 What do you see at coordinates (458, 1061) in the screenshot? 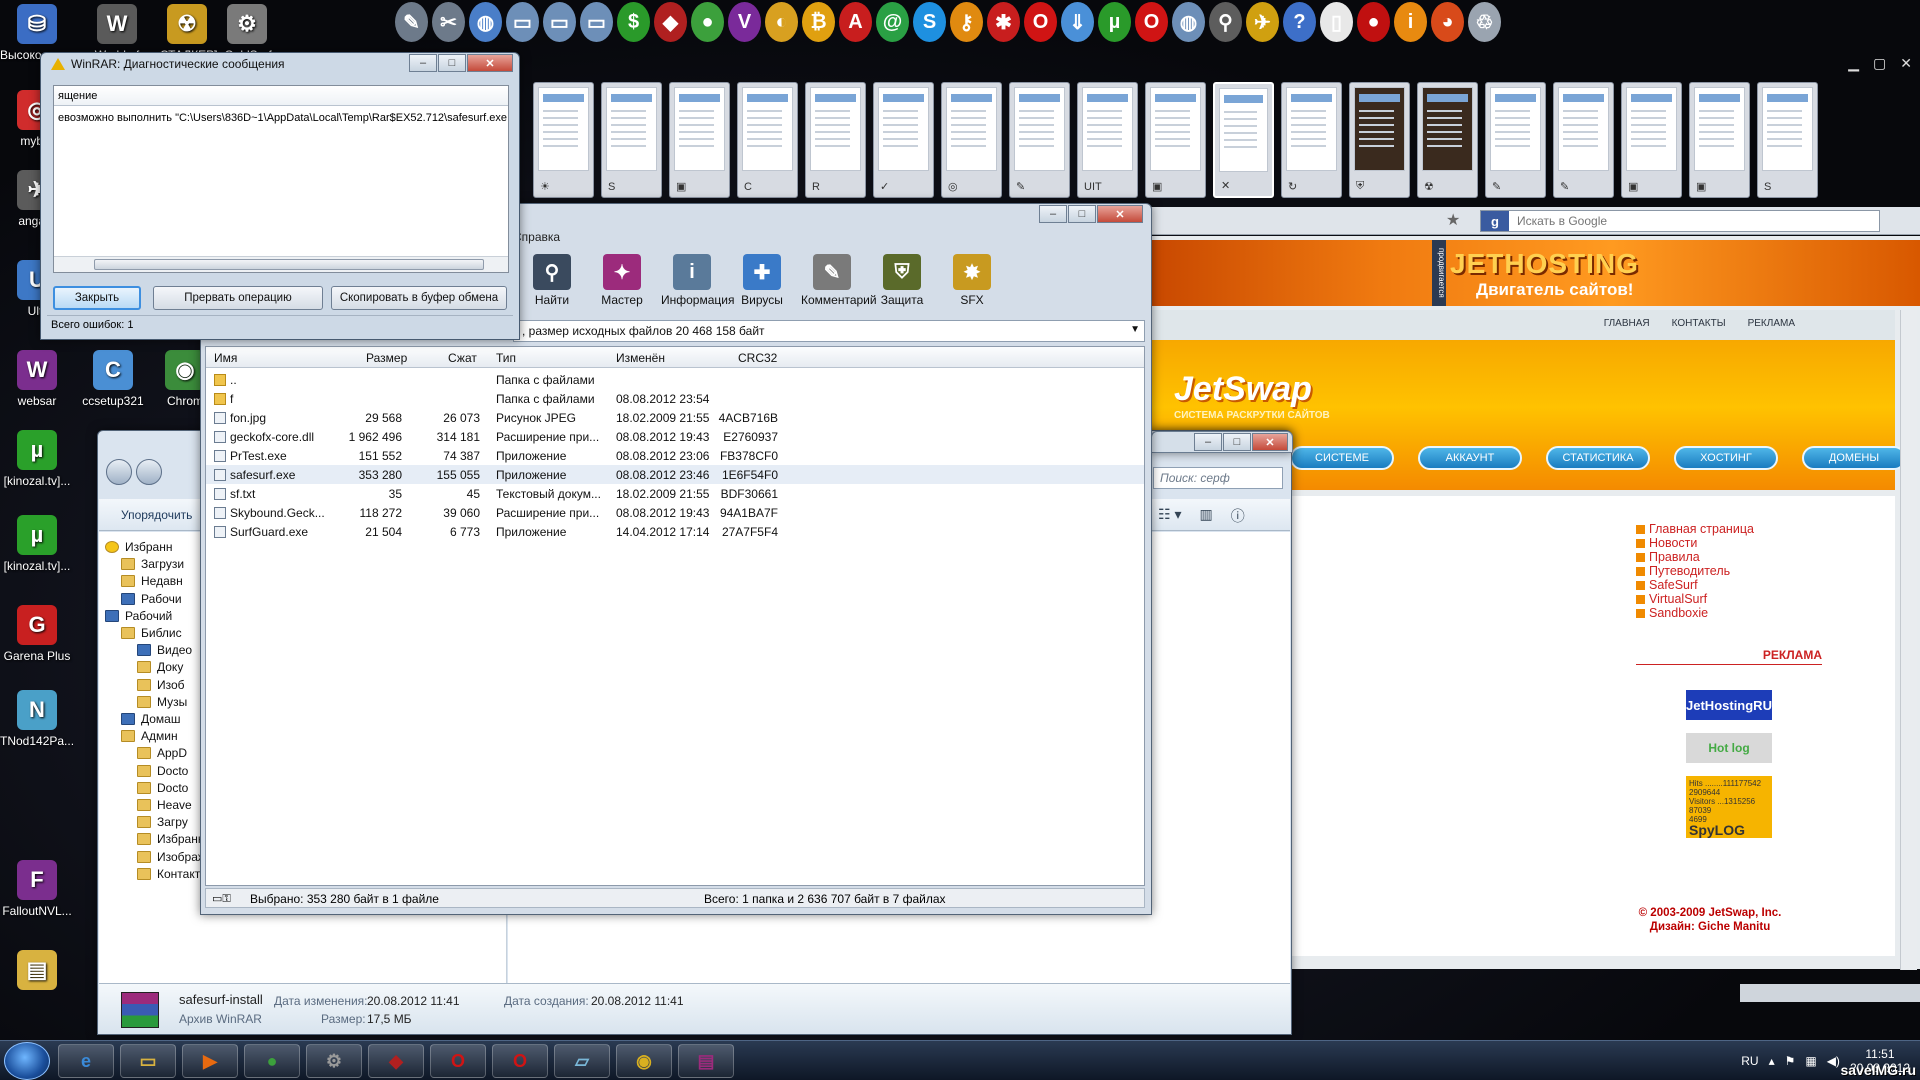
I see `opera-icon: O` at bounding box center [458, 1061].